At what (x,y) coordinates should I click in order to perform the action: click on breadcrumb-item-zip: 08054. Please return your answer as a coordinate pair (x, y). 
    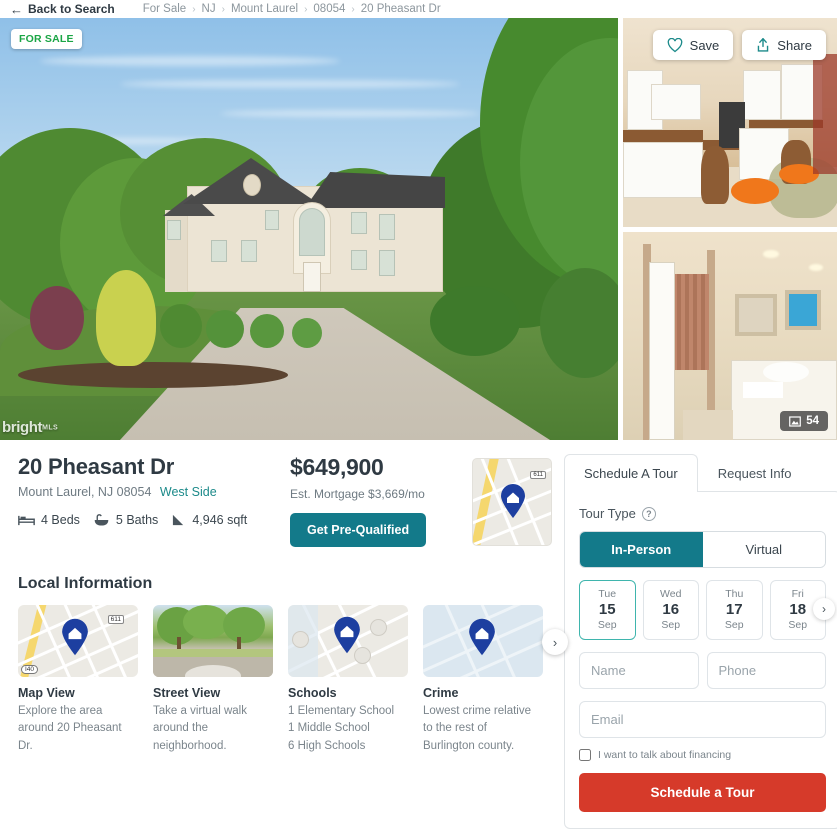
    Looking at the image, I should click on (329, 9).